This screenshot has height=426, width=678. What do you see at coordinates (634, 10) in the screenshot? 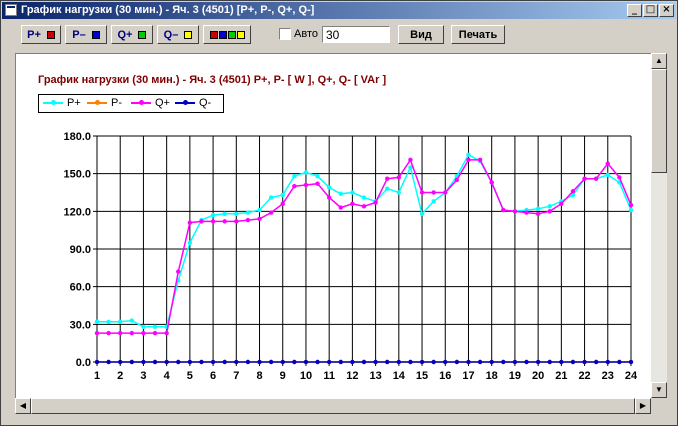
I see `minimize-button: _` at bounding box center [634, 10].